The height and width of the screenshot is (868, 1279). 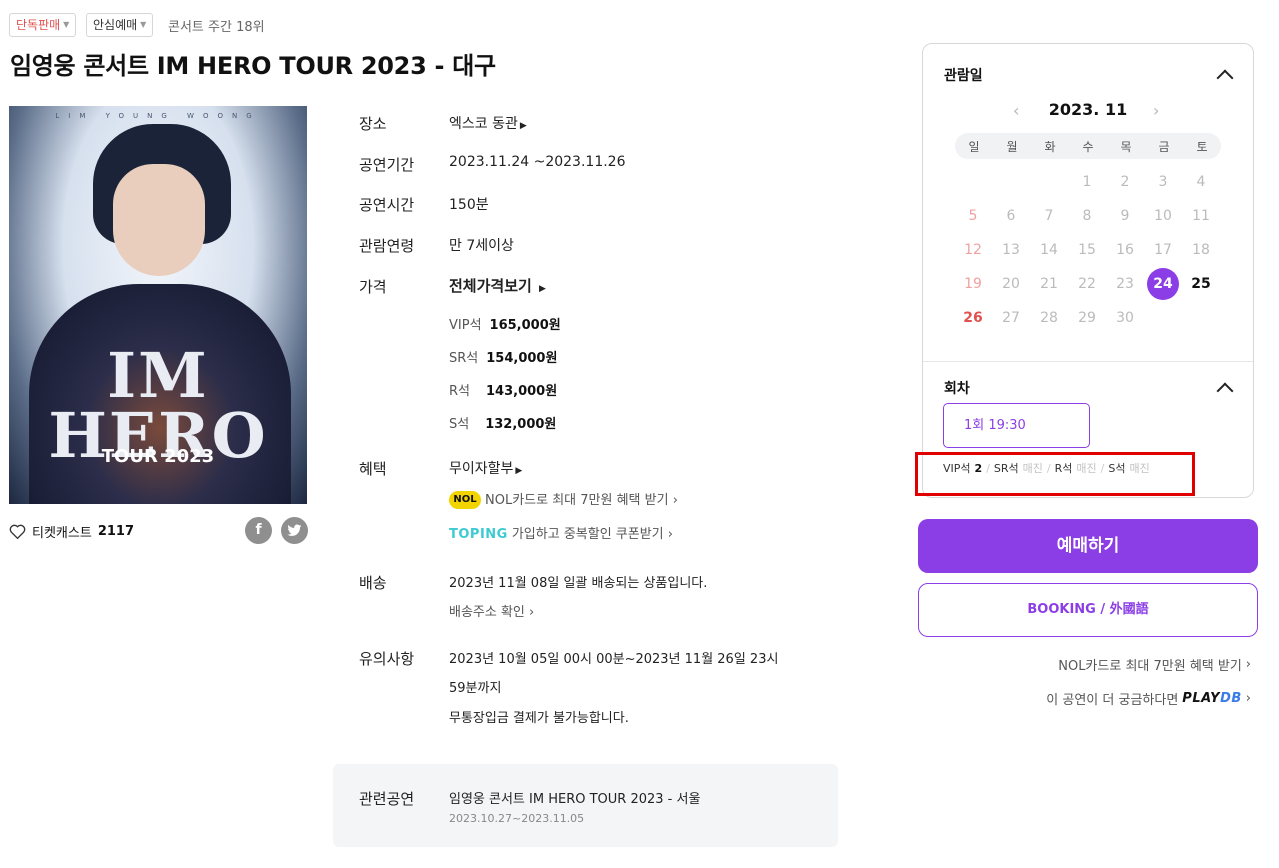 I want to click on calendar-day: 10, so click(x=1163, y=216).